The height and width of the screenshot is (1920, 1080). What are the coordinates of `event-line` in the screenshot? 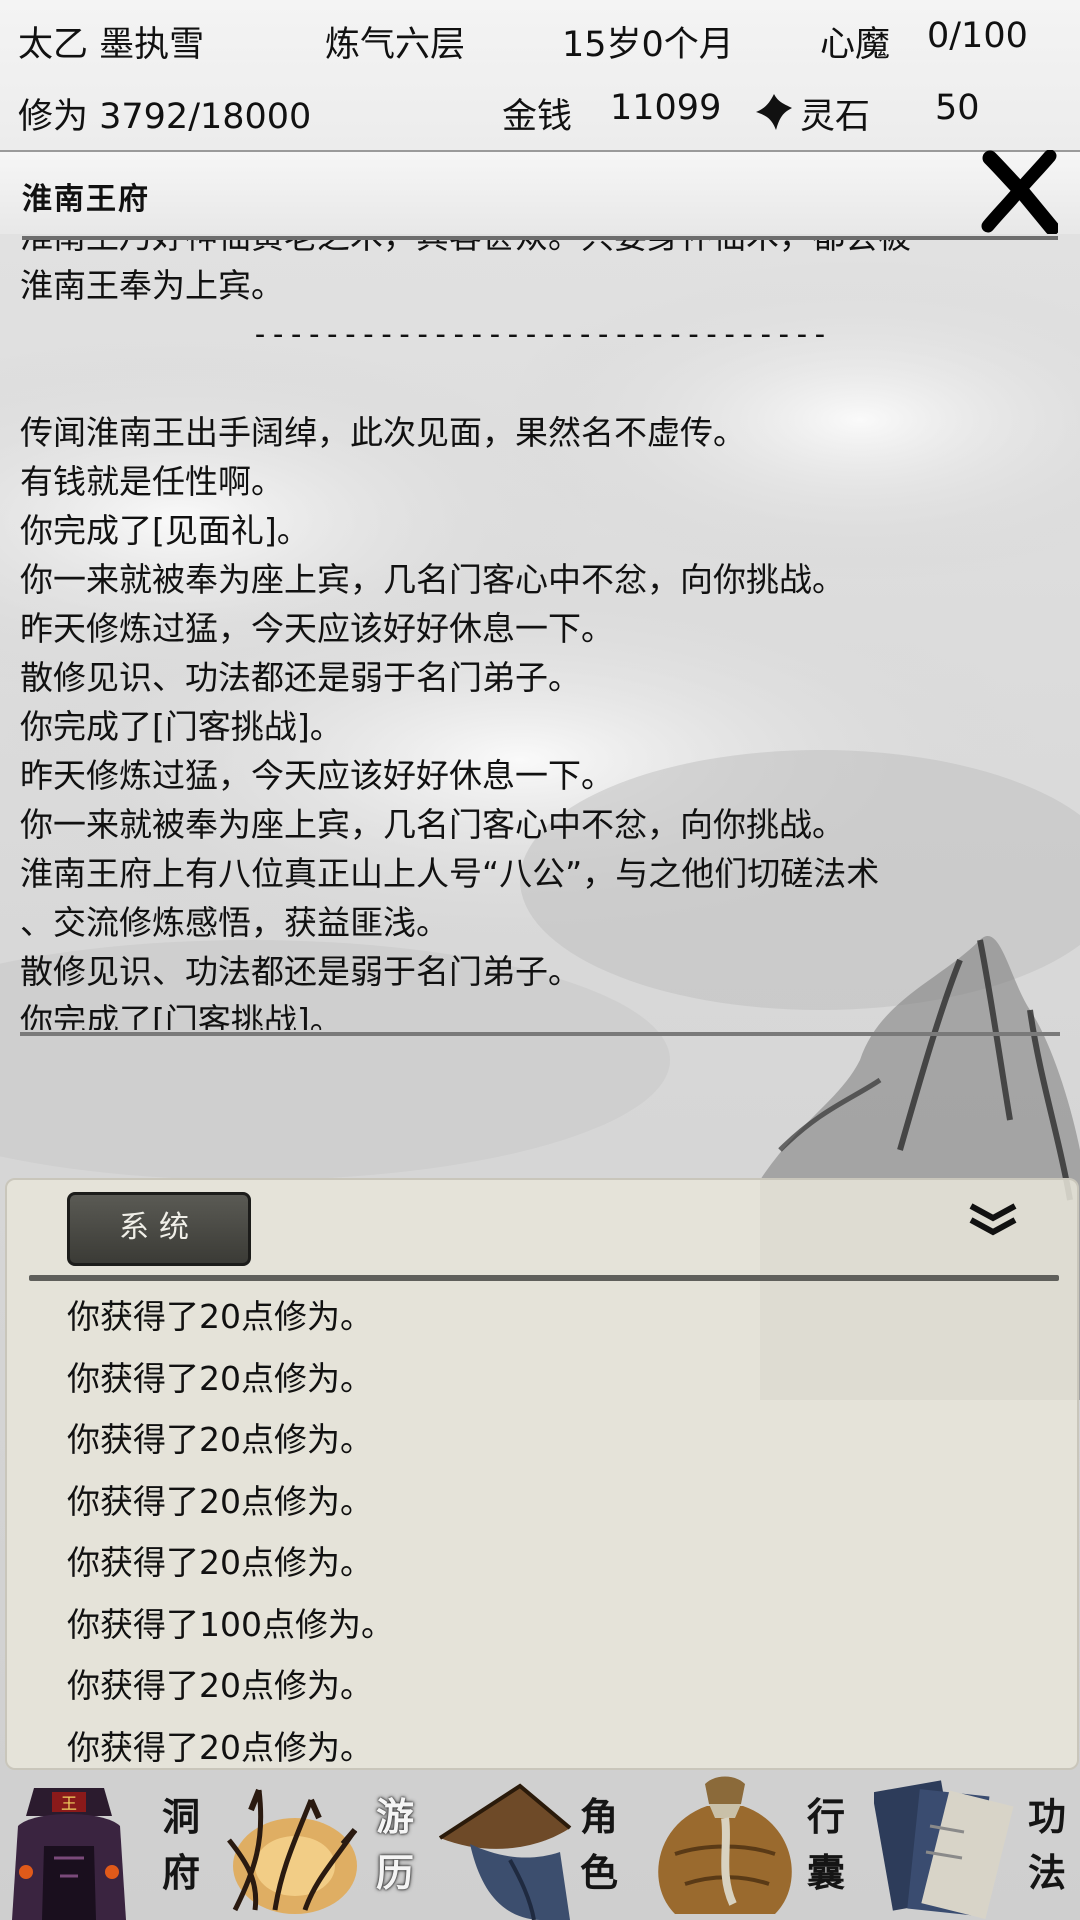 It's located at (540, 383).